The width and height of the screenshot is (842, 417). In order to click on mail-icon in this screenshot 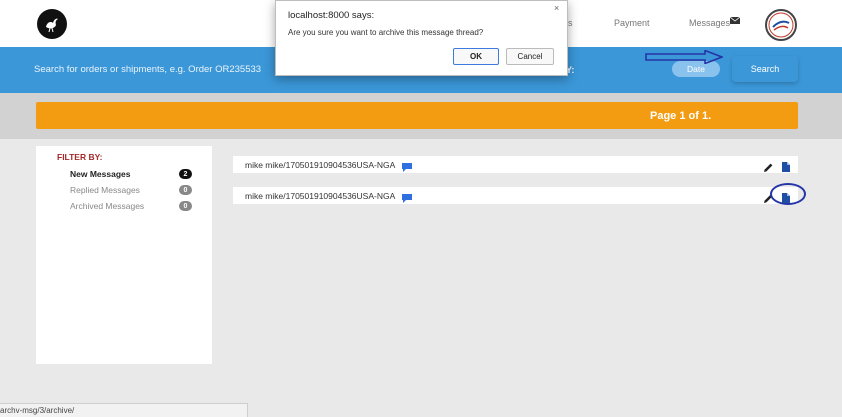, I will do `click(735, 20)`.